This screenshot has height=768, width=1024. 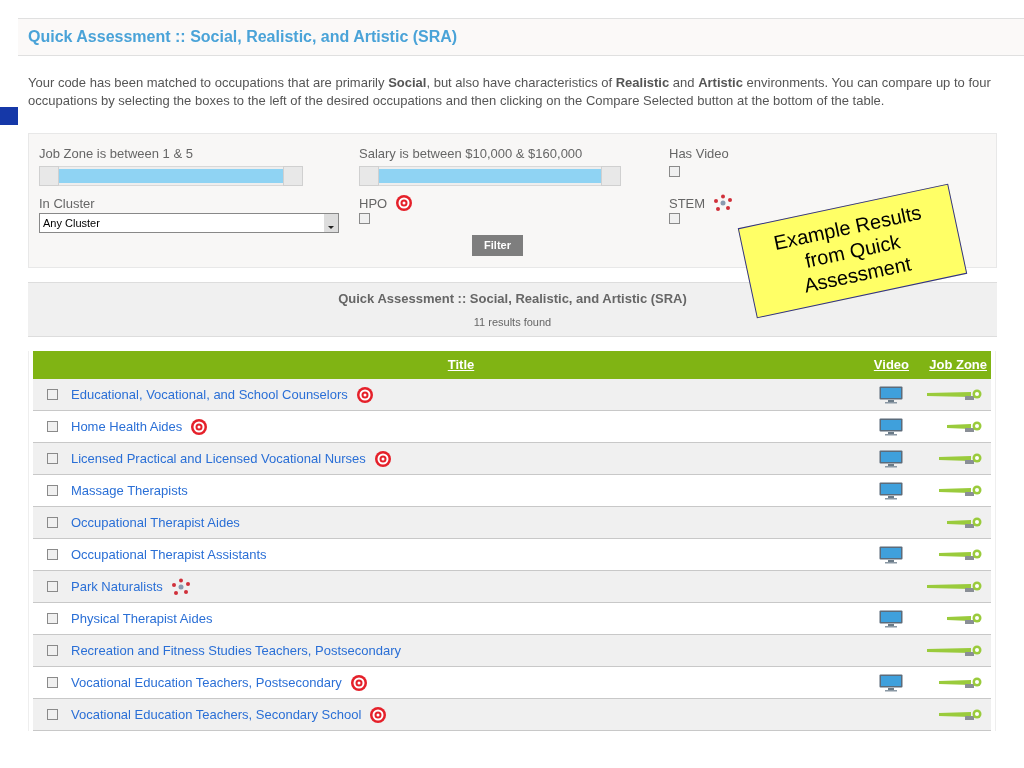 What do you see at coordinates (127, 426) in the screenshot?
I see `occupation-link: Home Health Aides` at bounding box center [127, 426].